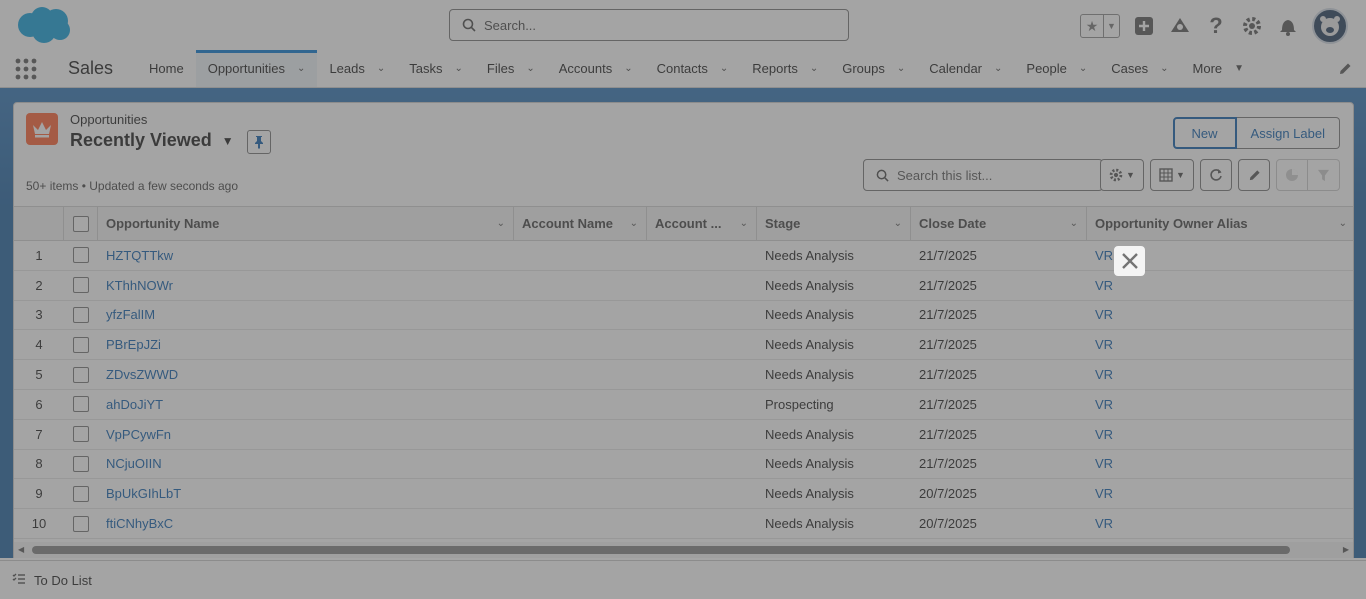 Image resolution: width=1366 pixels, height=599 pixels. What do you see at coordinates (999, 223) in the screenshot?
I see `column-header-close-date: Close Date ⌄` at bounding box center [999, 223].